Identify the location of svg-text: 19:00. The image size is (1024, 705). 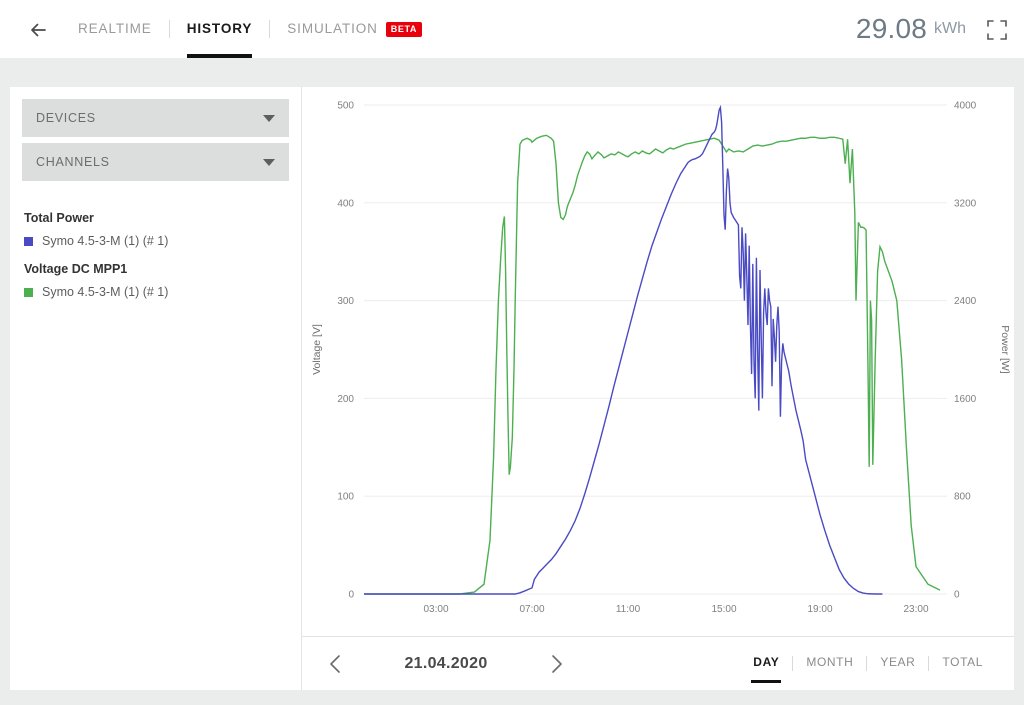
(819, 609).